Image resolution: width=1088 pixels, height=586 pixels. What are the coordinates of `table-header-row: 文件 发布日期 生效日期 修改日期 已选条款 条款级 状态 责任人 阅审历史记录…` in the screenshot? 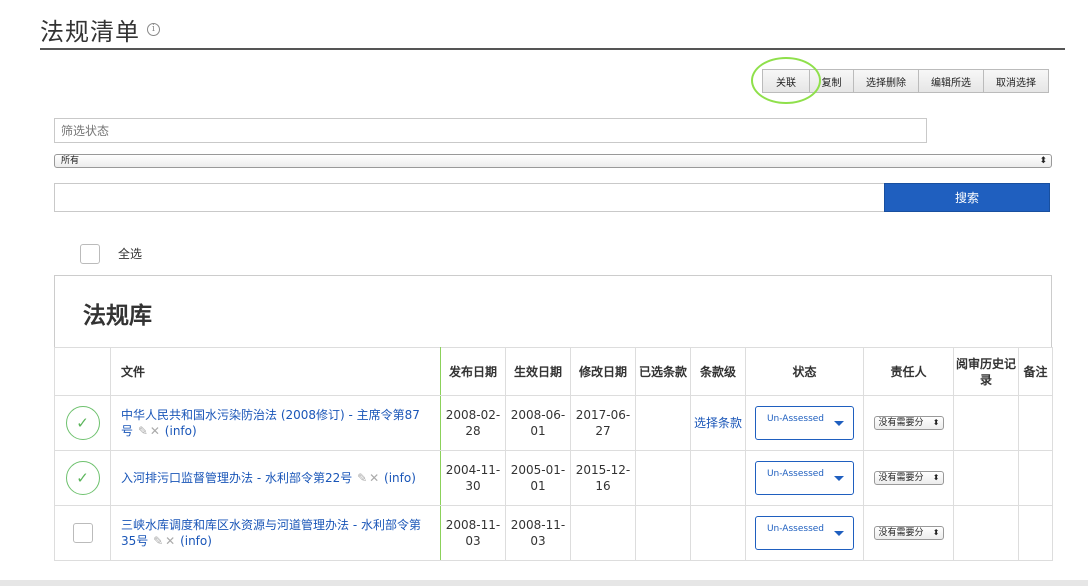 It's located at (553, 371).